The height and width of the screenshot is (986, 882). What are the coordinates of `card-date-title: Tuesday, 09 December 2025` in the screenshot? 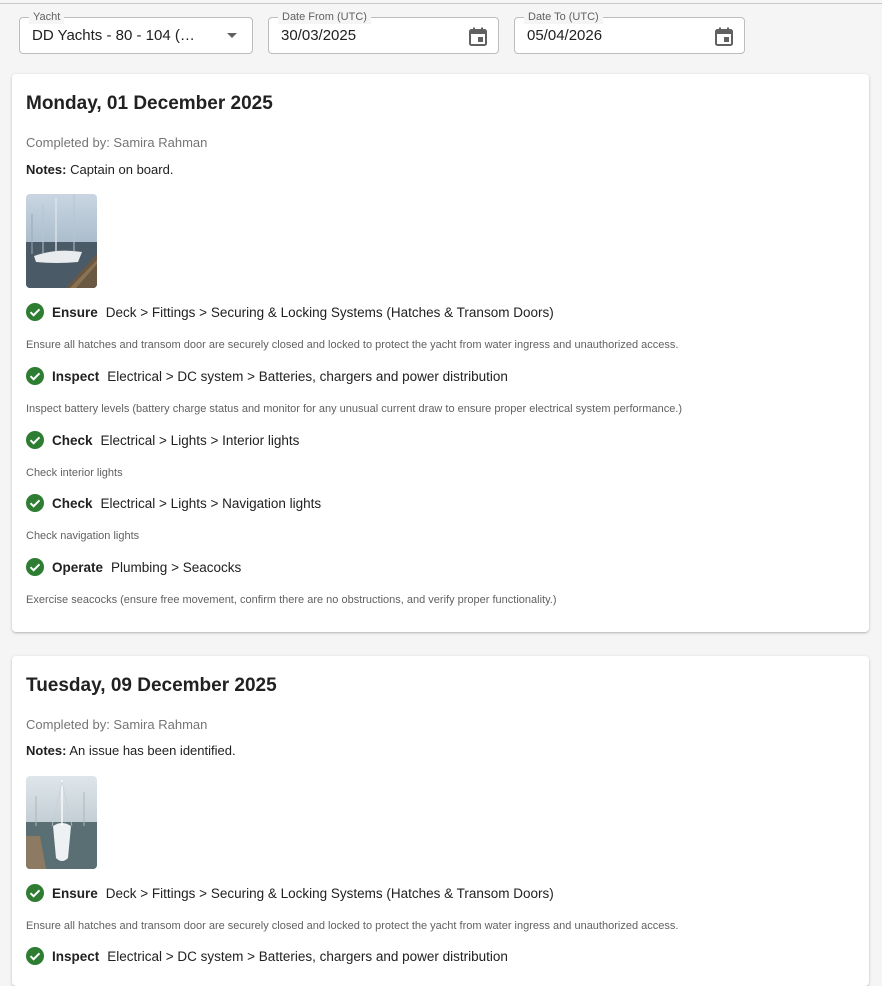 It's located at (151, 685).